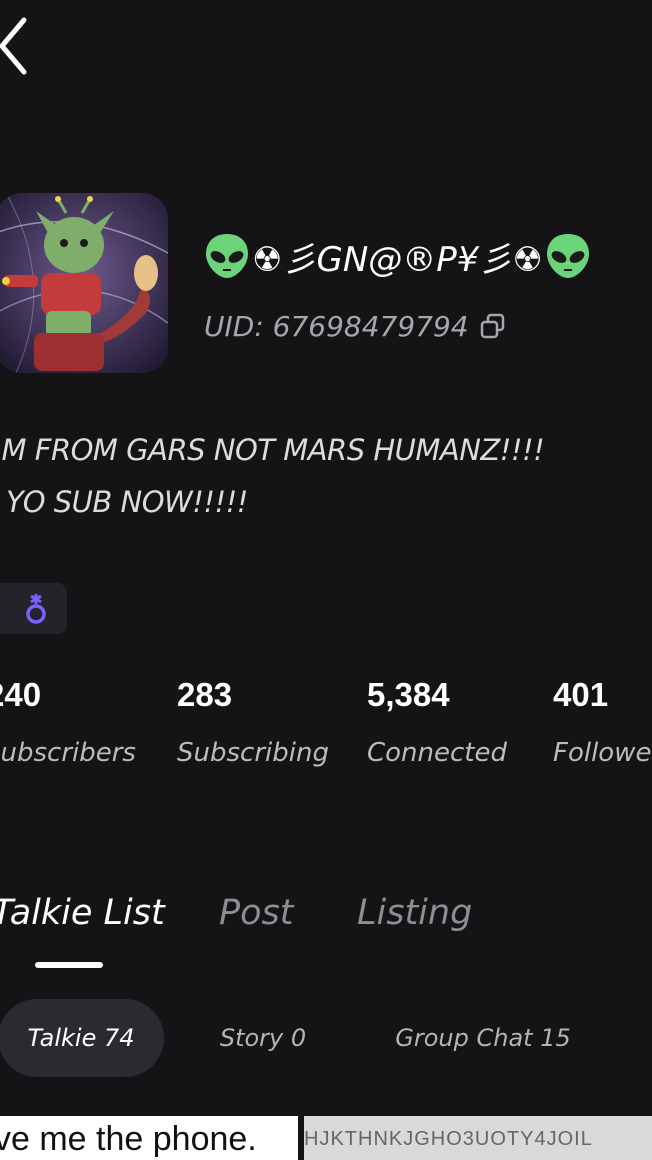 The width and height of the screenshot is (652, 1160). I want to click on gender-badge, so click(33, 608).